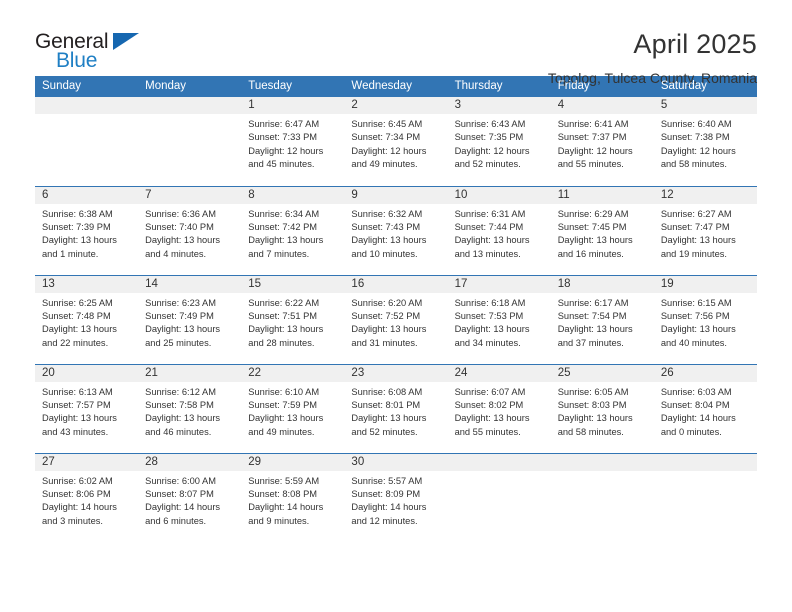  What do you see at coordinates (283, 493) in the screenshot?
I see `sunset-text: Sunset: 8:08 PM` at bounding box center [283, 493].